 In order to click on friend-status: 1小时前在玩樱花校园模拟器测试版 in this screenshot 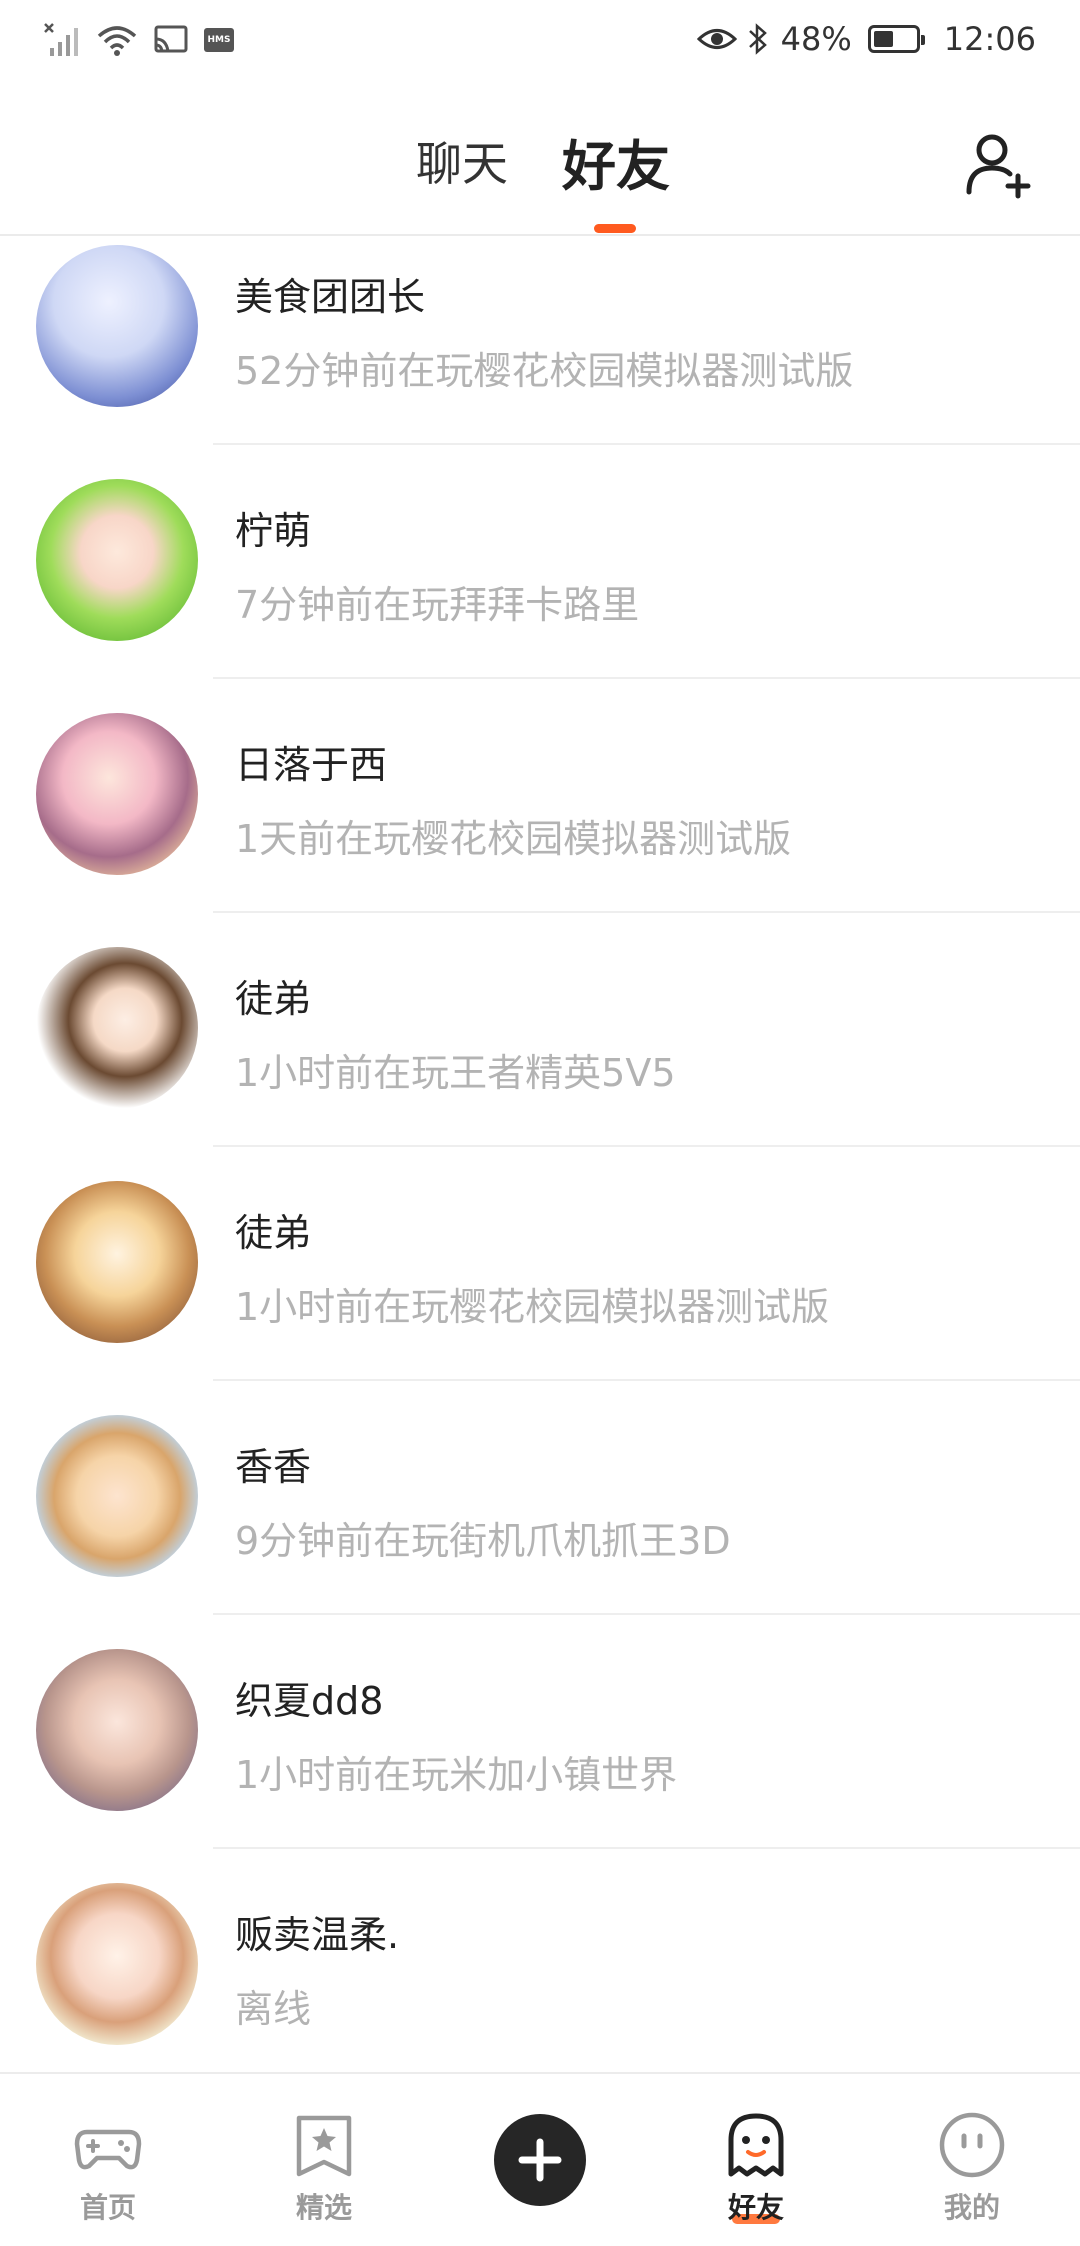, I will do `click(532, 1307)`.